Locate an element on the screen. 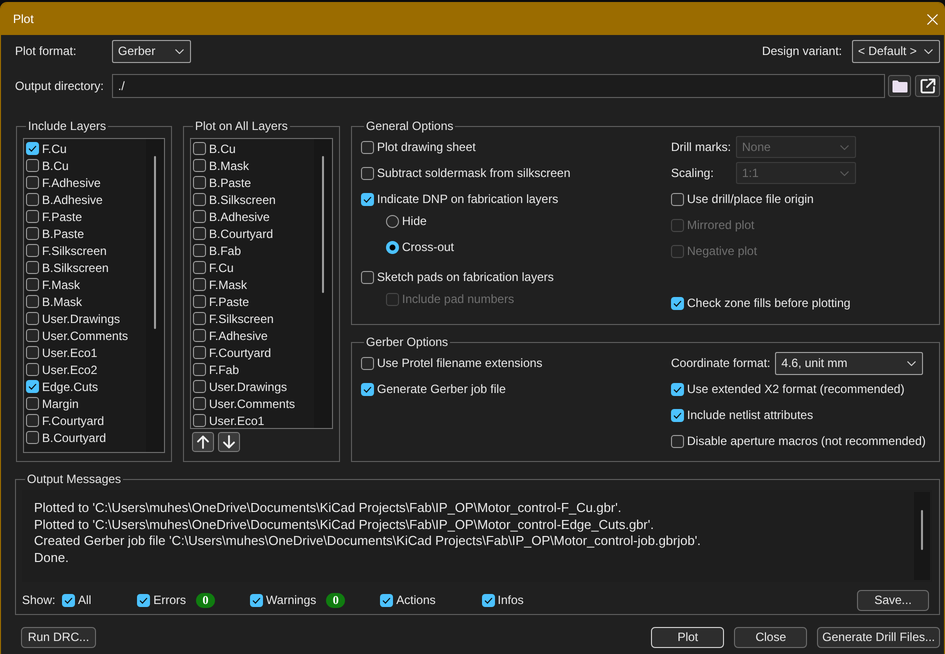 Image resolution: width=945 pixels, height=654 pixels. layer-list: F.Cu B.Cu F.Adhesive B.Adhesive F.Paste B.Paste F.Silkscreen B.Silkscreen F.Mask B.Mask User.Drawings User.Comments User.Eco1 User.Eco2 Edge.Cuts Margin F.Courtyard B.Courtyard is located at coordinates (94, 295).